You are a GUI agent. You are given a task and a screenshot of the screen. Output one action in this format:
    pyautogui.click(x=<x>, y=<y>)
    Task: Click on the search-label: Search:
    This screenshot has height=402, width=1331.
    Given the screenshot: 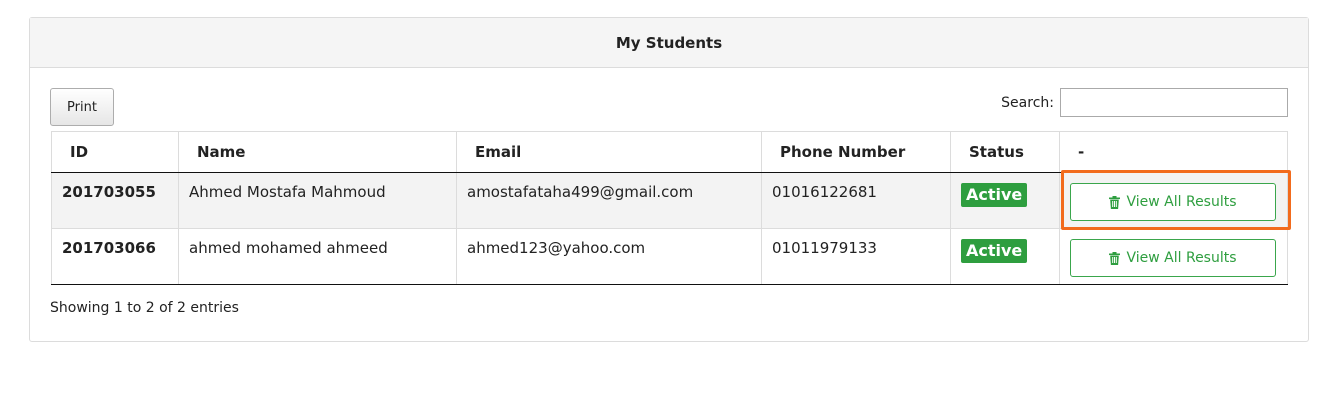 What is the action you would take?
    pyautogui.click(x=1027, y=102)
    